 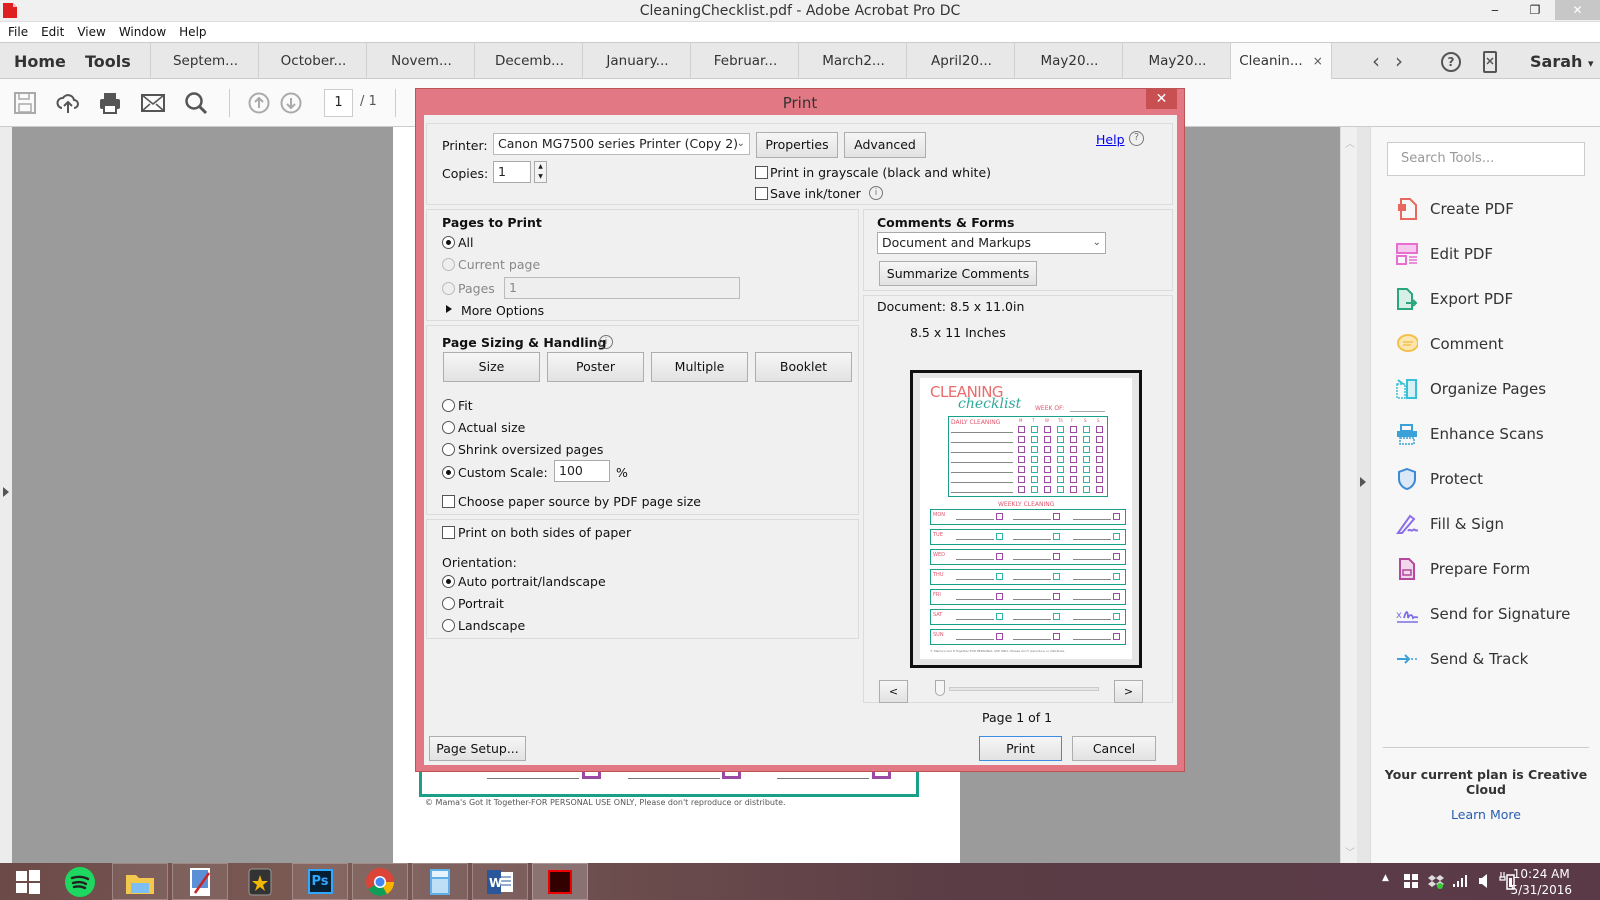 What do you see at coordinates (491, 367) in the screenshot?
I see `size-button: Size` at bounding box center [491, 367].